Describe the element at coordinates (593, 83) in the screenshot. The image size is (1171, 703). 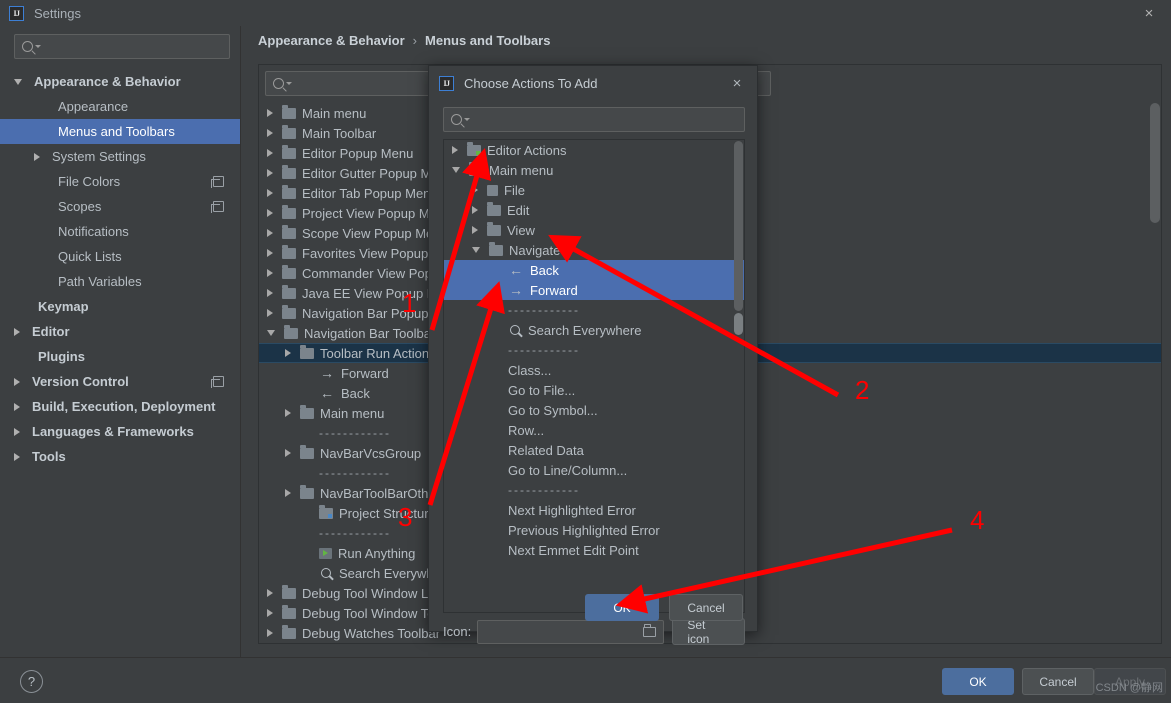
I see `dialog-titlebar: IJ Choose Actions To Add ×` at that location.